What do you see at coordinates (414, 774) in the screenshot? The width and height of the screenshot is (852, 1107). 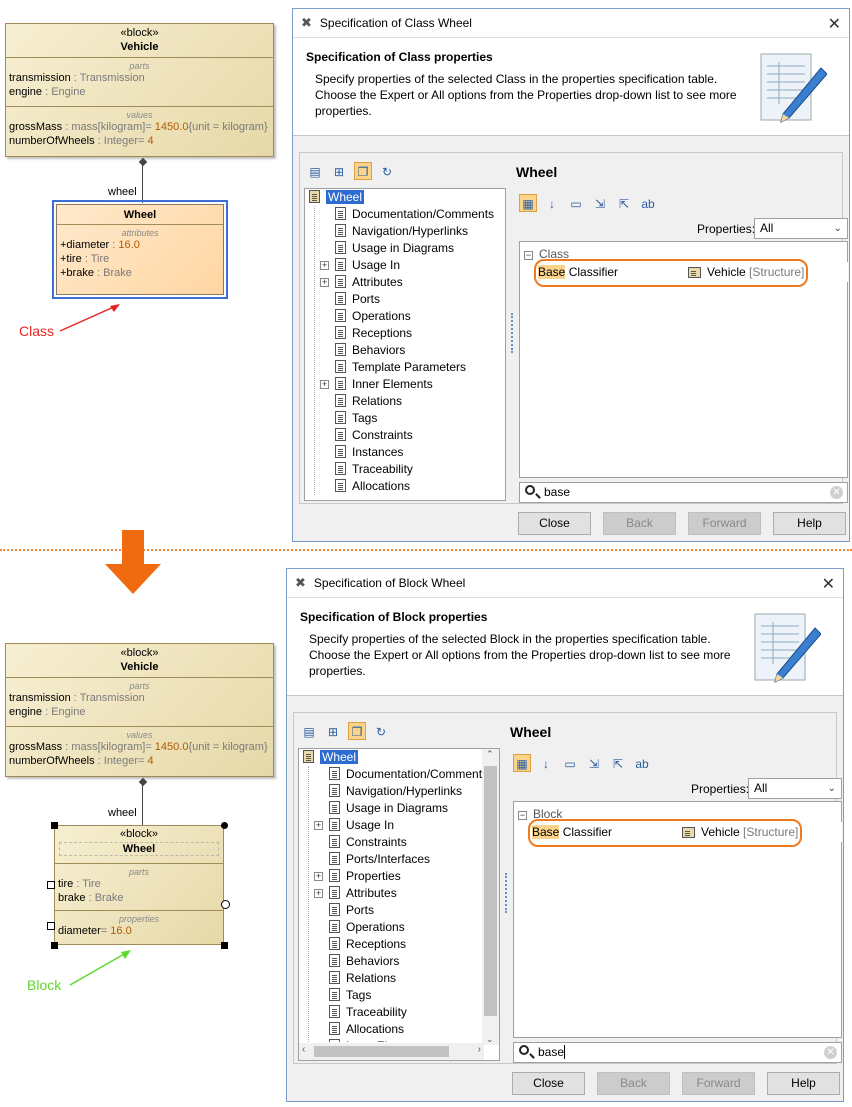 I see `tree-item: Documentation/Comment` at bounding box center [414, 774].